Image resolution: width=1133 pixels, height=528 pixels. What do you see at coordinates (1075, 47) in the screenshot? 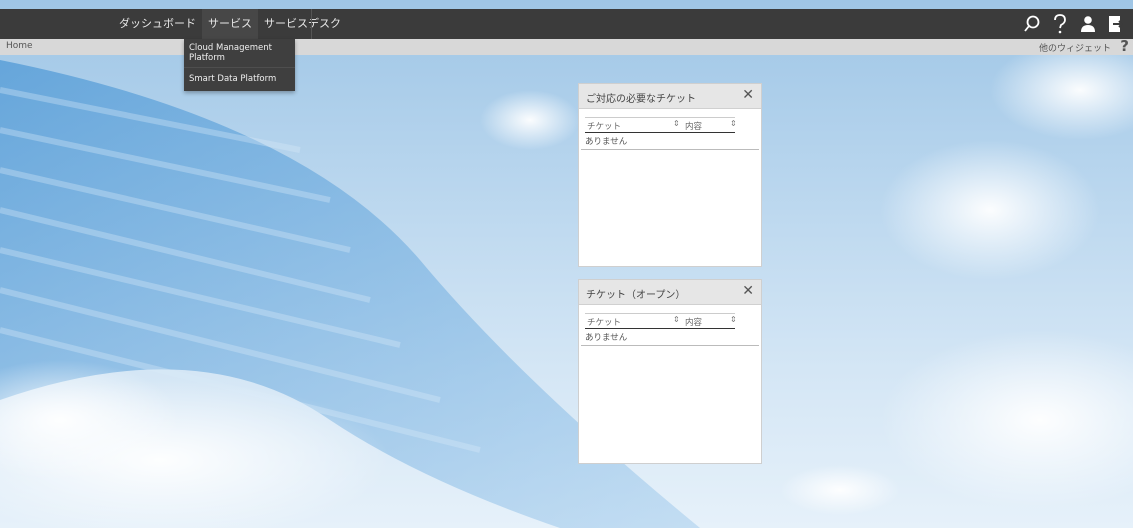
I see `other-widgets-link: 他のウィジェット` at bounding box center [1075, 47].